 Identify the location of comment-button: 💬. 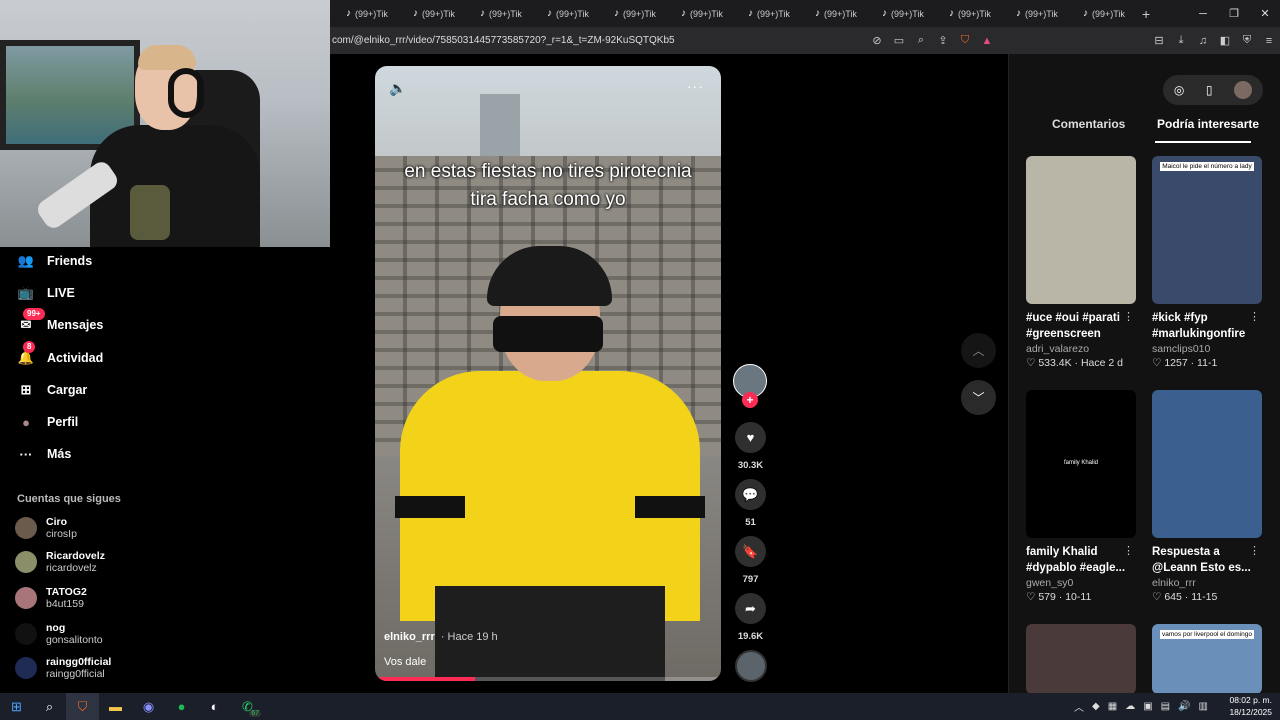
(750, 494).